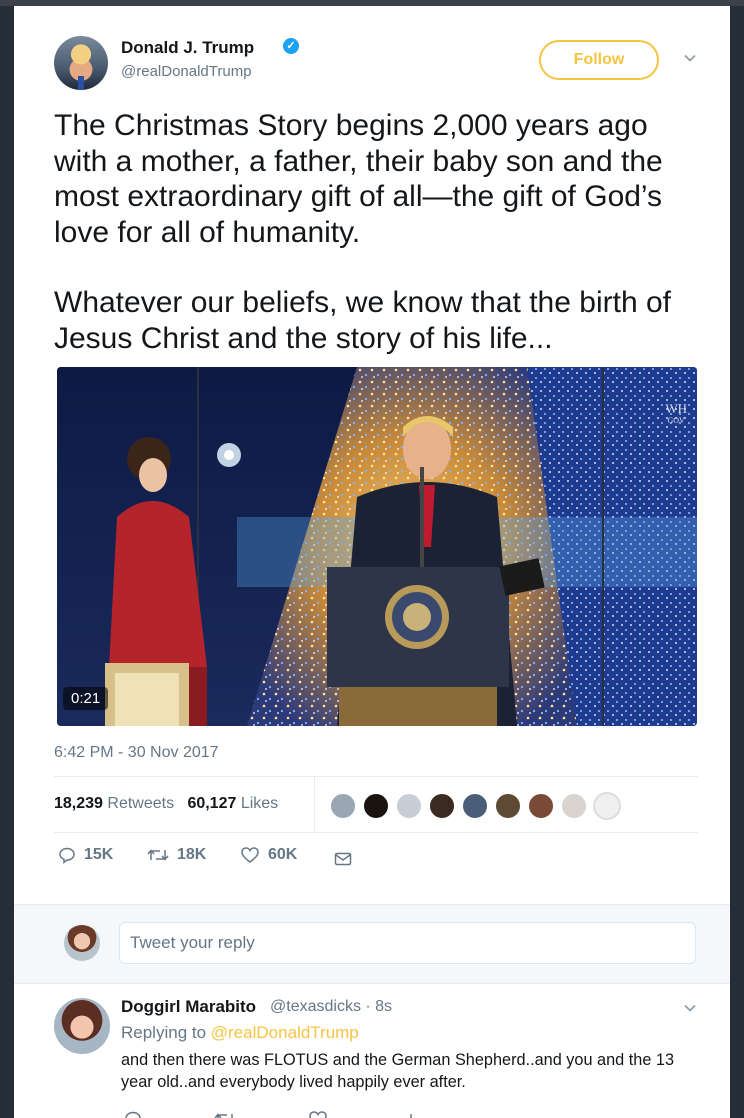 This screenshot has width=744, height=1118. What do you see at coordinates (331, 1007) in the screenshot?
I see `reply-author-handle: @texasdicks · 8s` at bounding box center [331, 1007].